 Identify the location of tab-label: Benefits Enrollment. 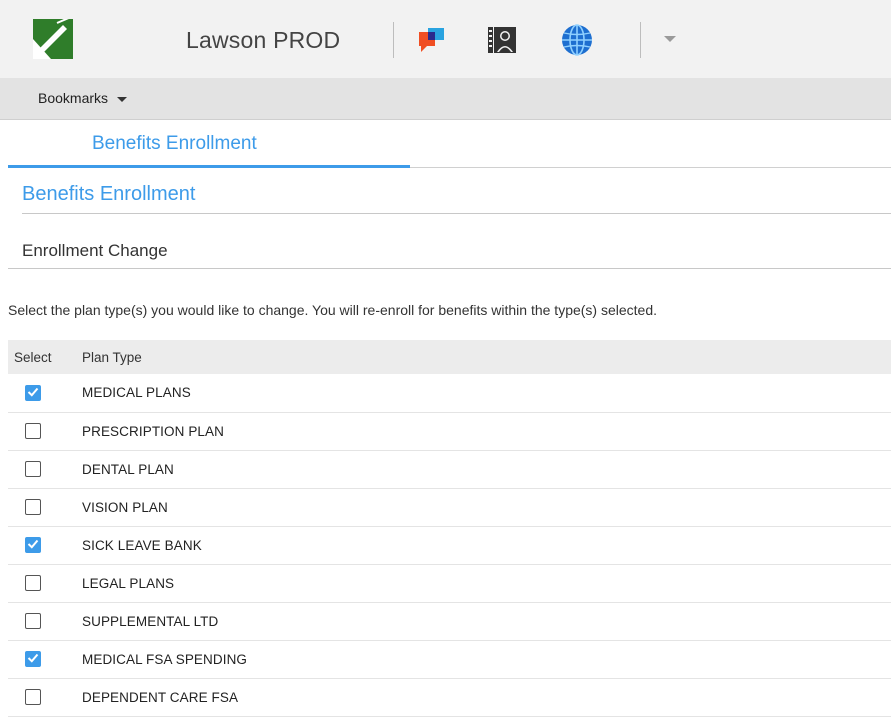
(174, 143).